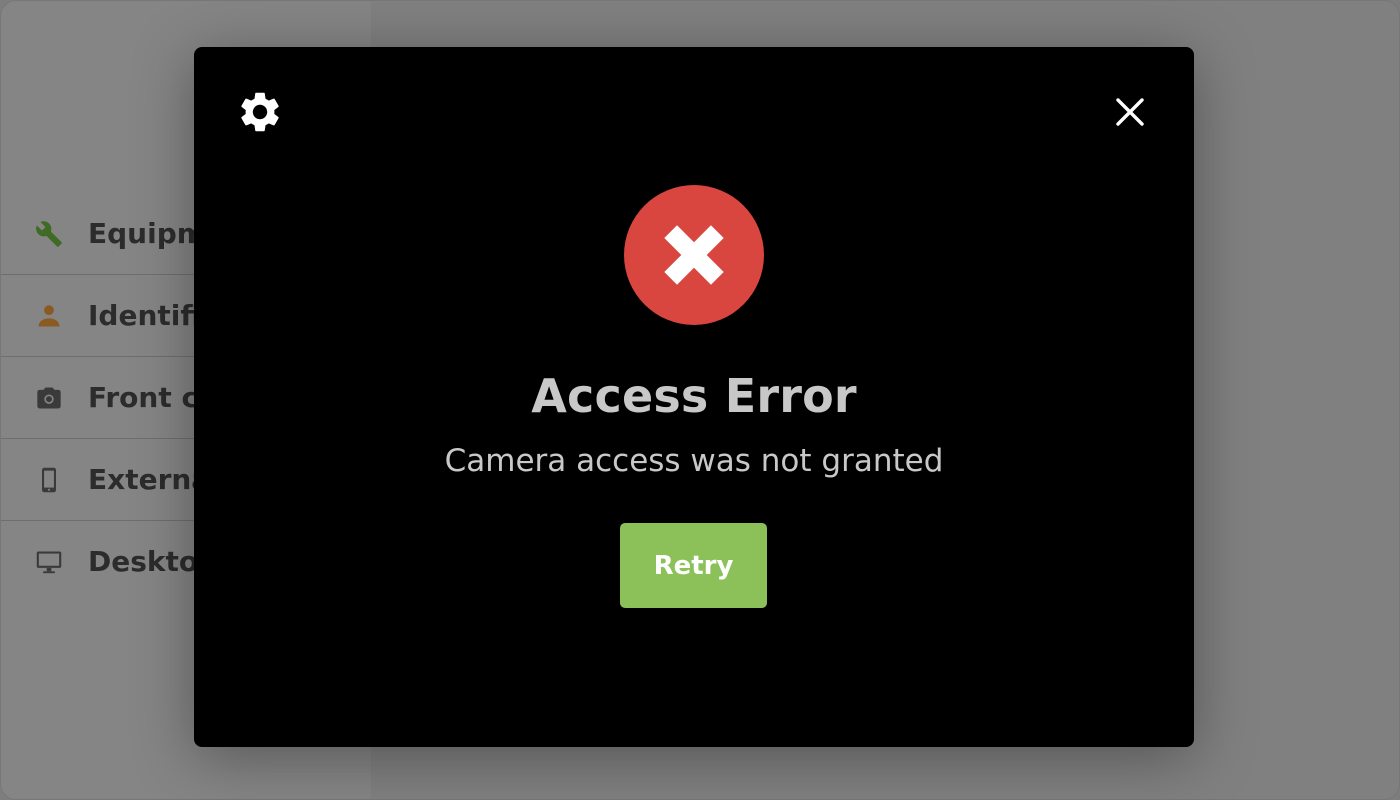 The width and height of the screenshot is (1400, 800). What do you see at coordinates (49, 398) in the screenshot?
I see `camera-icon` at bounding box center [49, 398].